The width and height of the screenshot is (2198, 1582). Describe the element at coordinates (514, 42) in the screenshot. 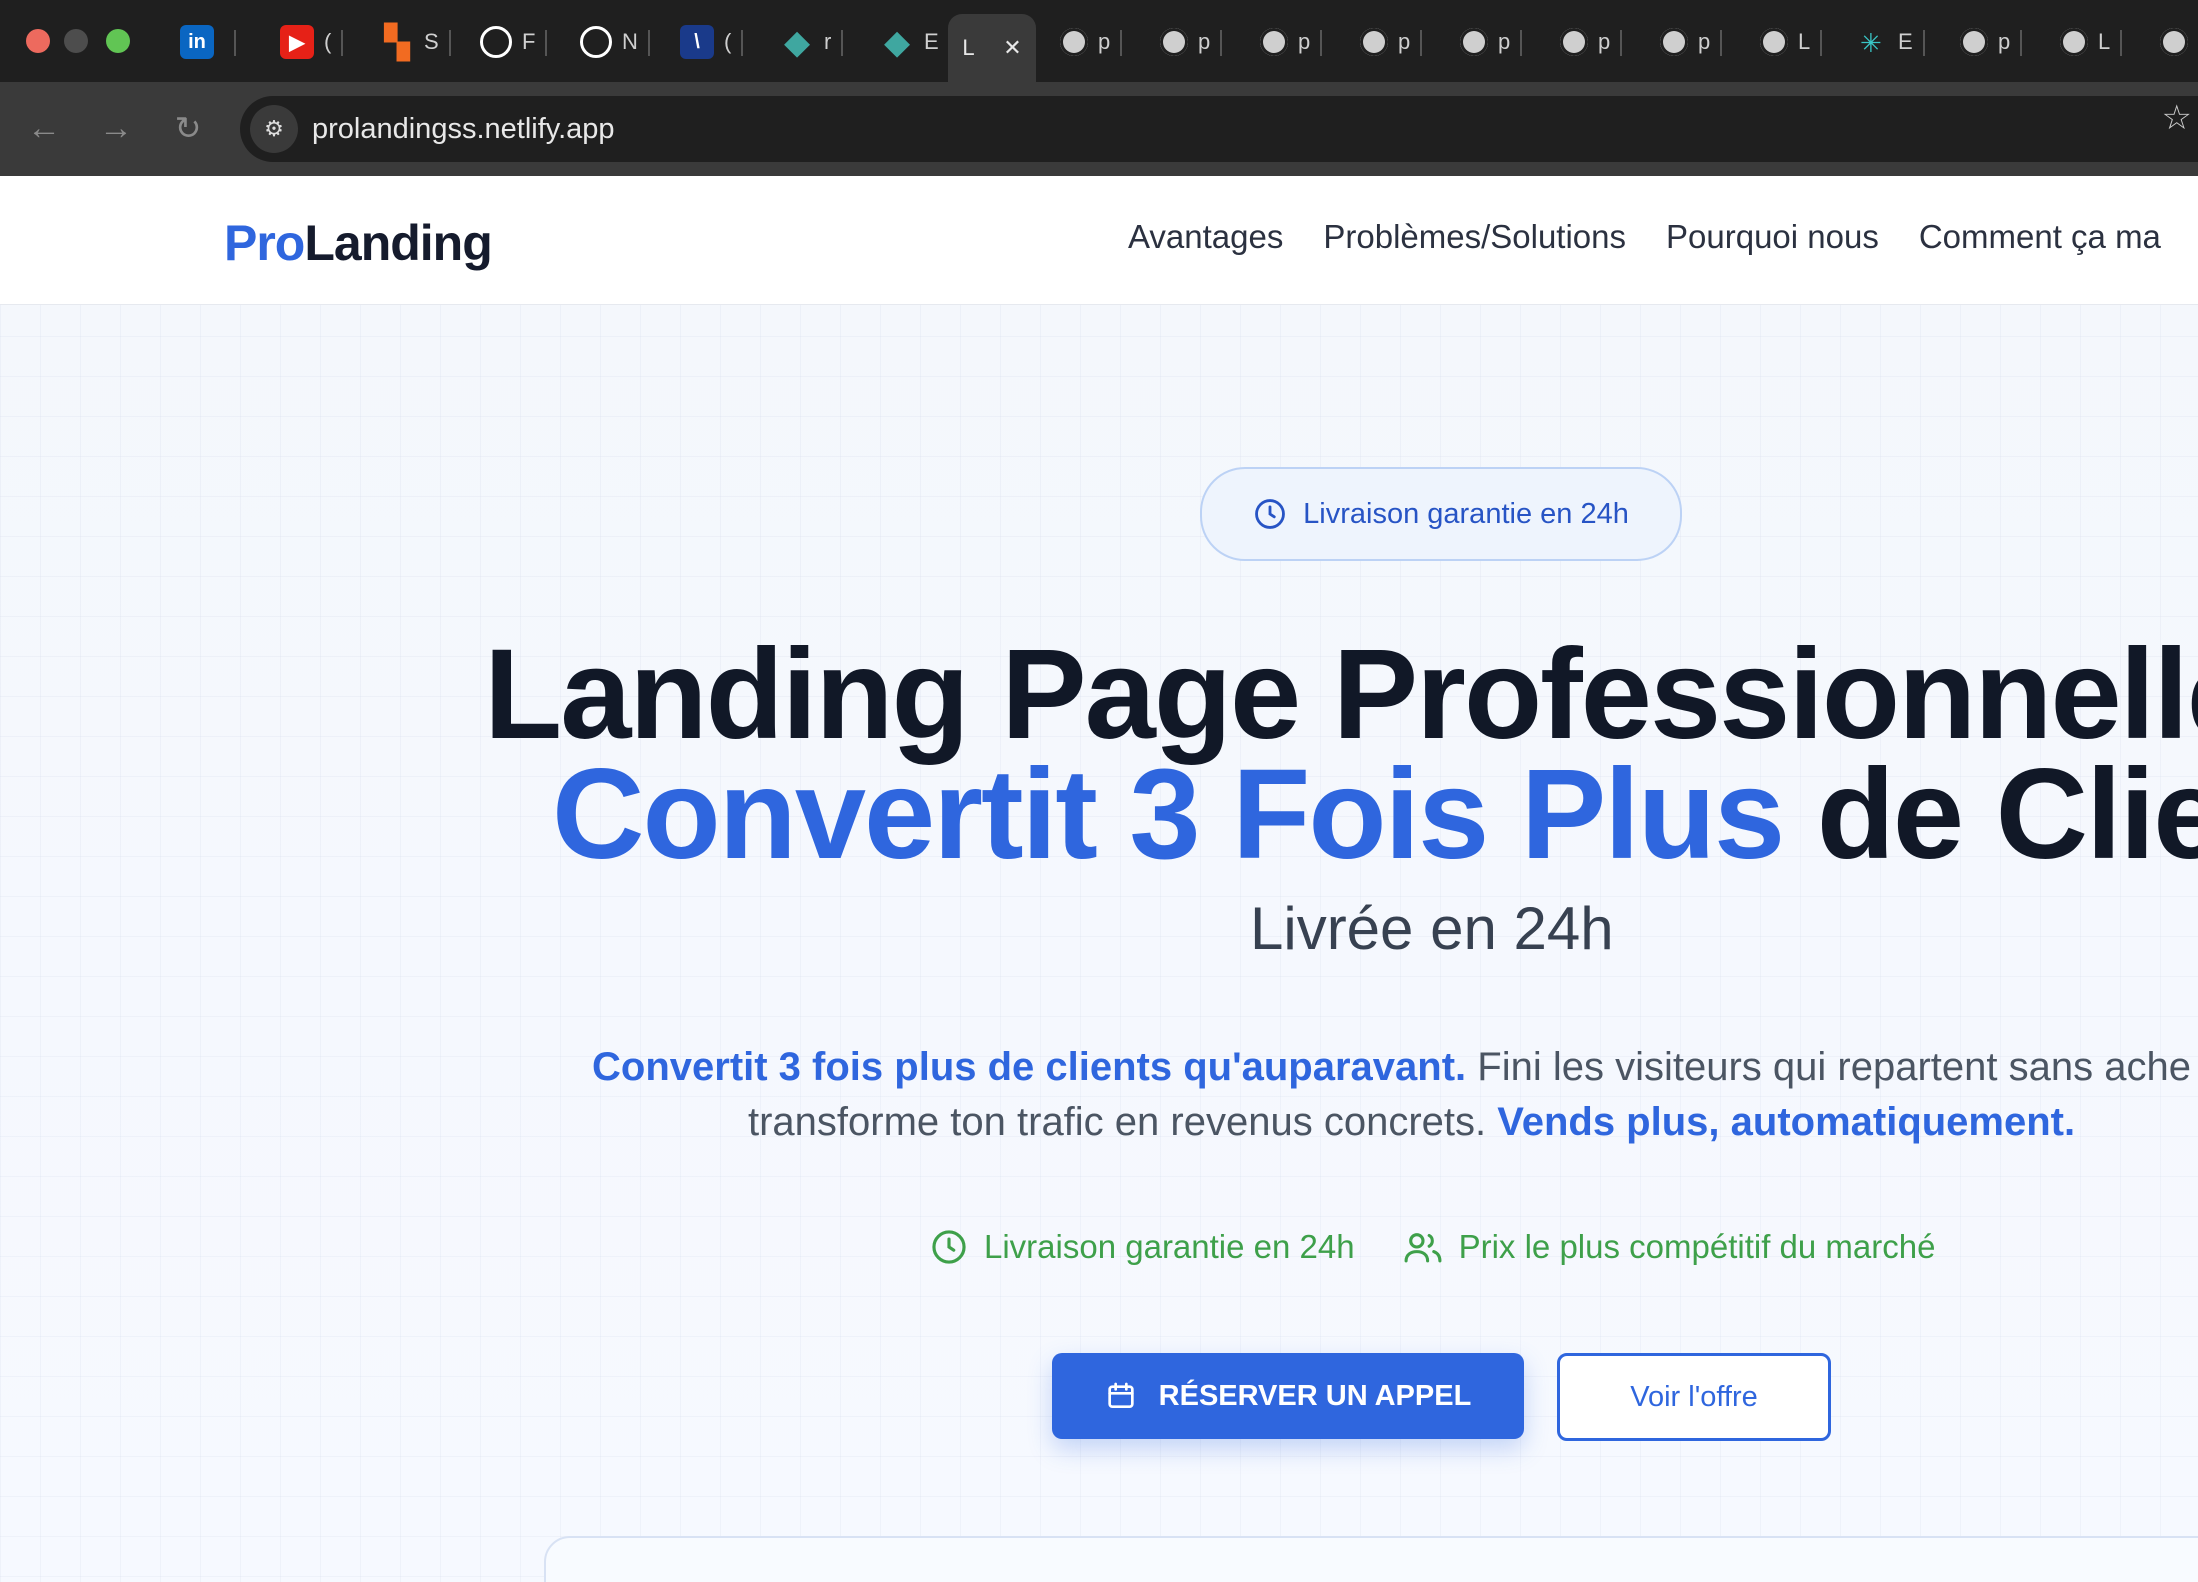

I see `browser-tab: F` at that location.